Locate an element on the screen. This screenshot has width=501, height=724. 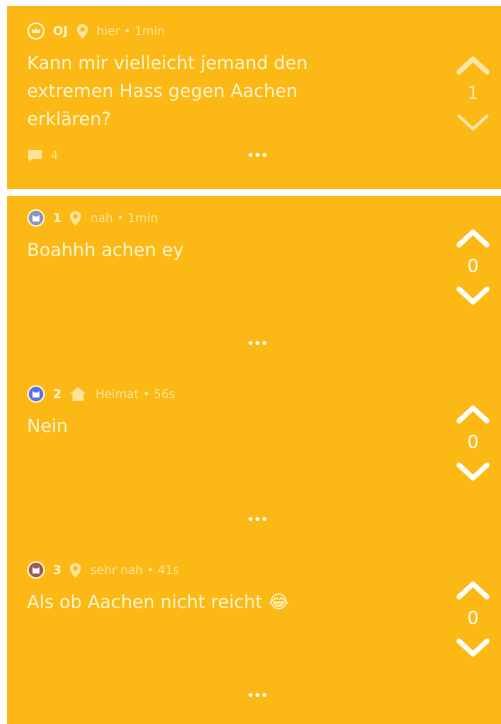
comment-count: 4 is located at coordinates (54, 156).